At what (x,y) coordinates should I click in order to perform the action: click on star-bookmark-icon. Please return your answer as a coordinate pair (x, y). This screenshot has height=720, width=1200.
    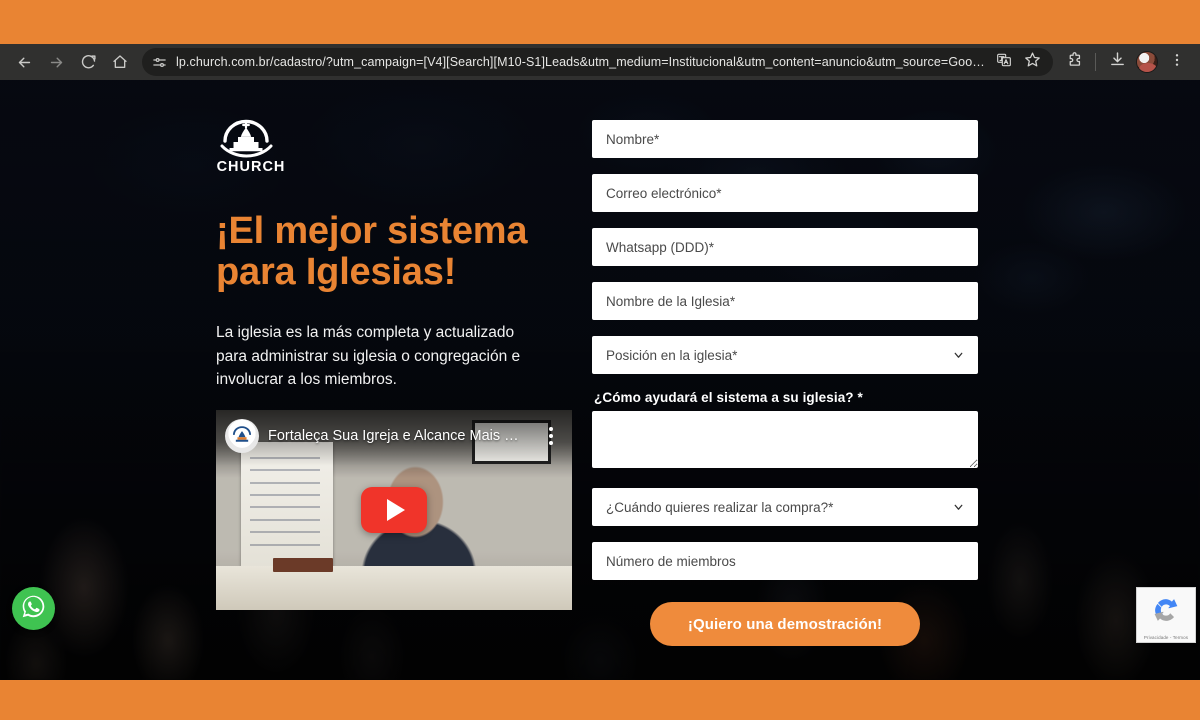
    Looking at the image, I should click on (1032, 62).